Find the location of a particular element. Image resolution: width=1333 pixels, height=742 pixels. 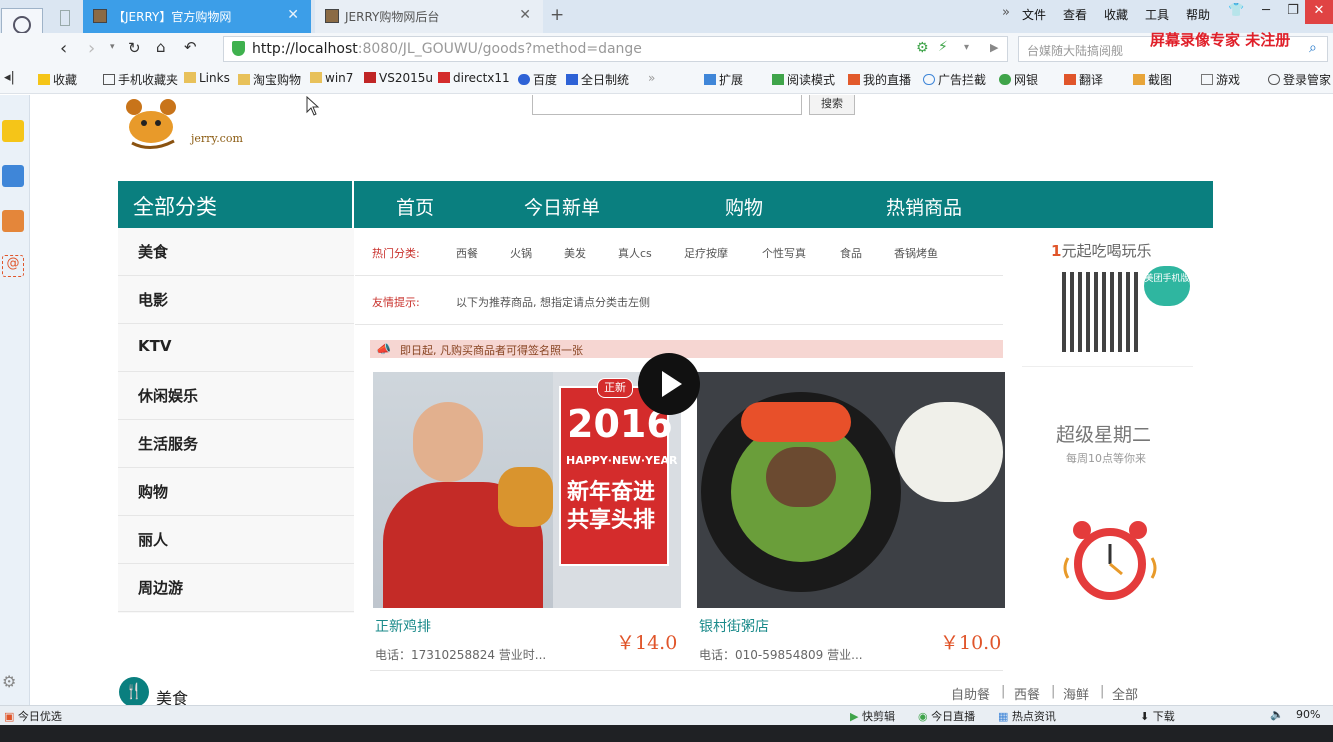

settings-gear-icon: ⚙ is located at coordinates (9, 681).